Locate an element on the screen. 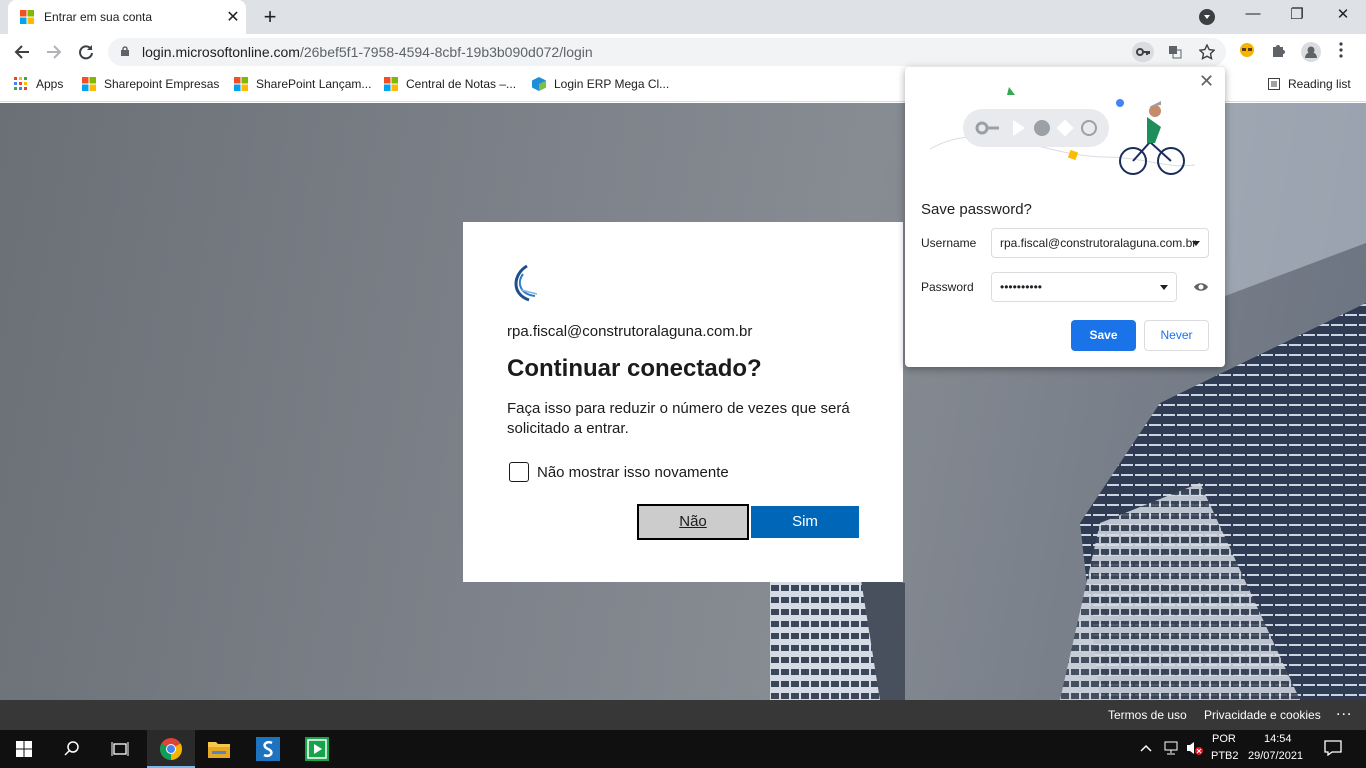 The image size is (1366, 768). clock-time: 14:54 is located at coordinates (1278, 739).